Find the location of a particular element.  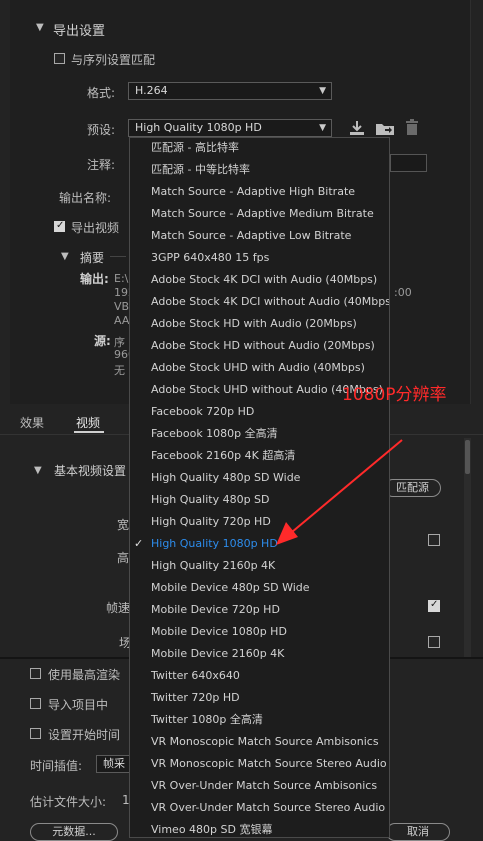

annotation-arrow-icon is located at coordinates (339, 492).